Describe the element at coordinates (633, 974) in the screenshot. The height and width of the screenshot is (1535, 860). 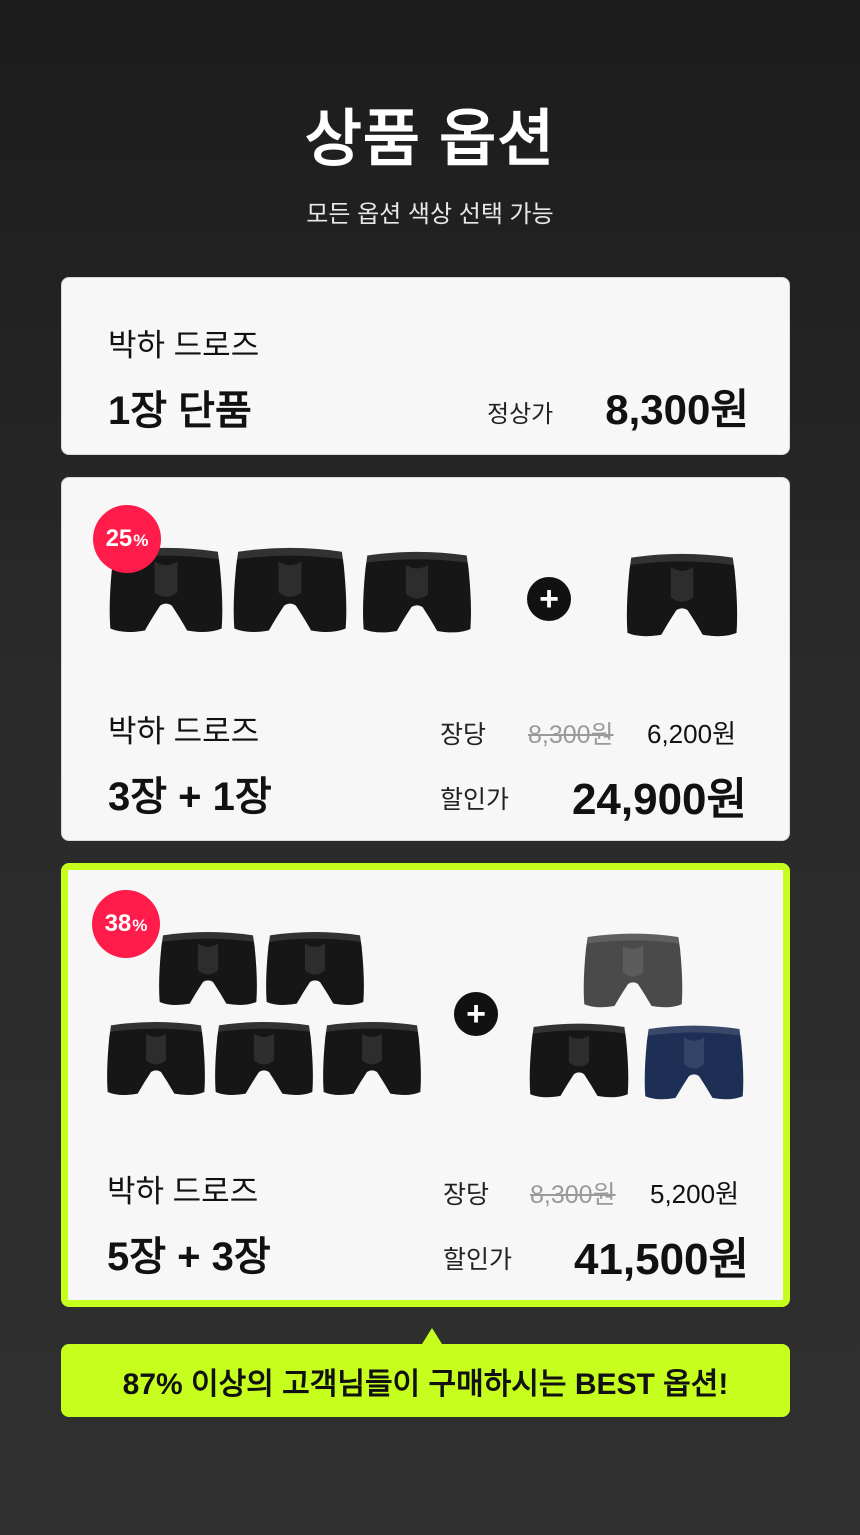
I see `brief-image-gray` at that location.